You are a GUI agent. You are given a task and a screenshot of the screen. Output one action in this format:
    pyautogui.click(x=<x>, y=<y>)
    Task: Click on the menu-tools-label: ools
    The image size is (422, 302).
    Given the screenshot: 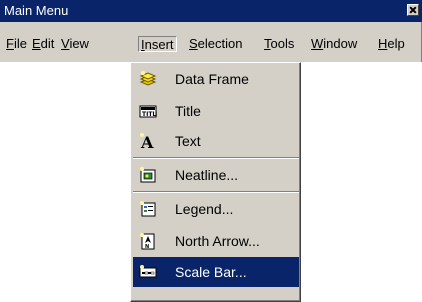 What is the action you would take?
    pyautogui.click(x=282, y=43)
    